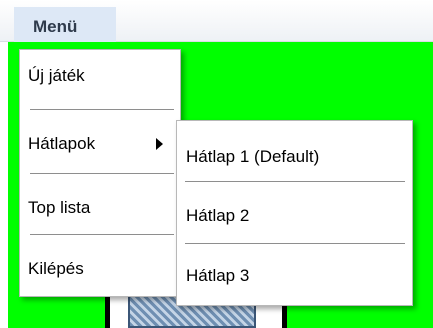 The width and height of the screenshot is (433, 328). What do you see at coordinates (217, 216) in the screenshot?
I see `submenu-item-card-back-2: Hátlap 2` at bounding box center [217, 216].